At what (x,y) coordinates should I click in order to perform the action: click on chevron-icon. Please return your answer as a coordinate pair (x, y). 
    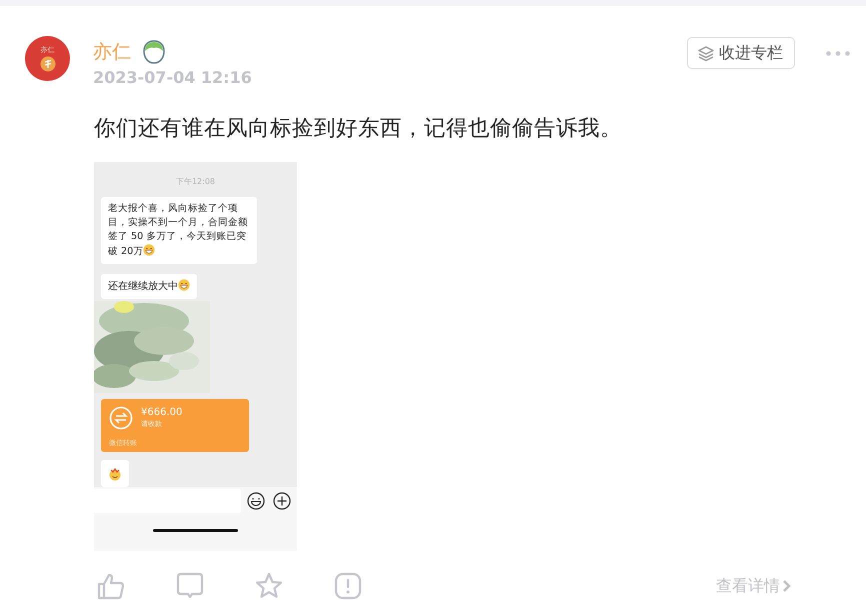
    Looking at the image, I should click on (786, 586).